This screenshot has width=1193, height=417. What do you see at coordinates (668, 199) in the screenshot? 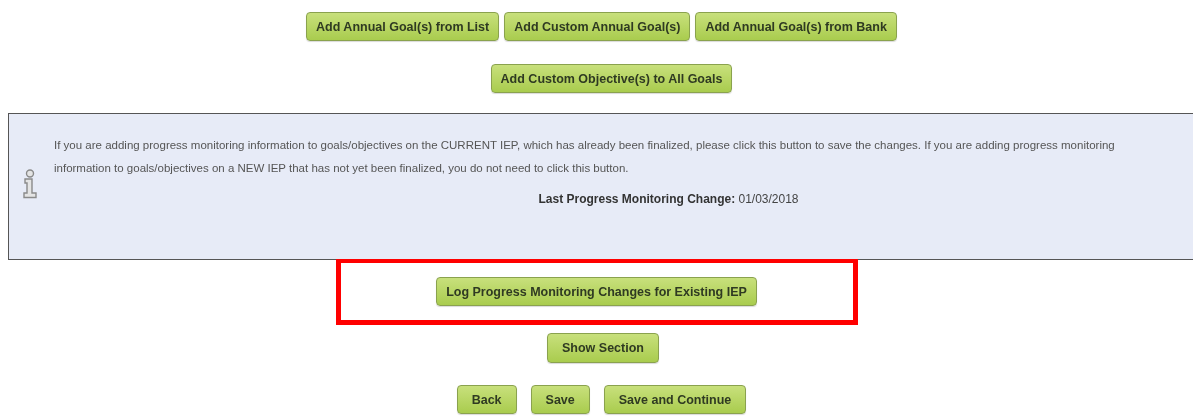
I see `last-change-text: Last Progress Monitoring Change: 01/03/2018` at bounding box center [668, 199].